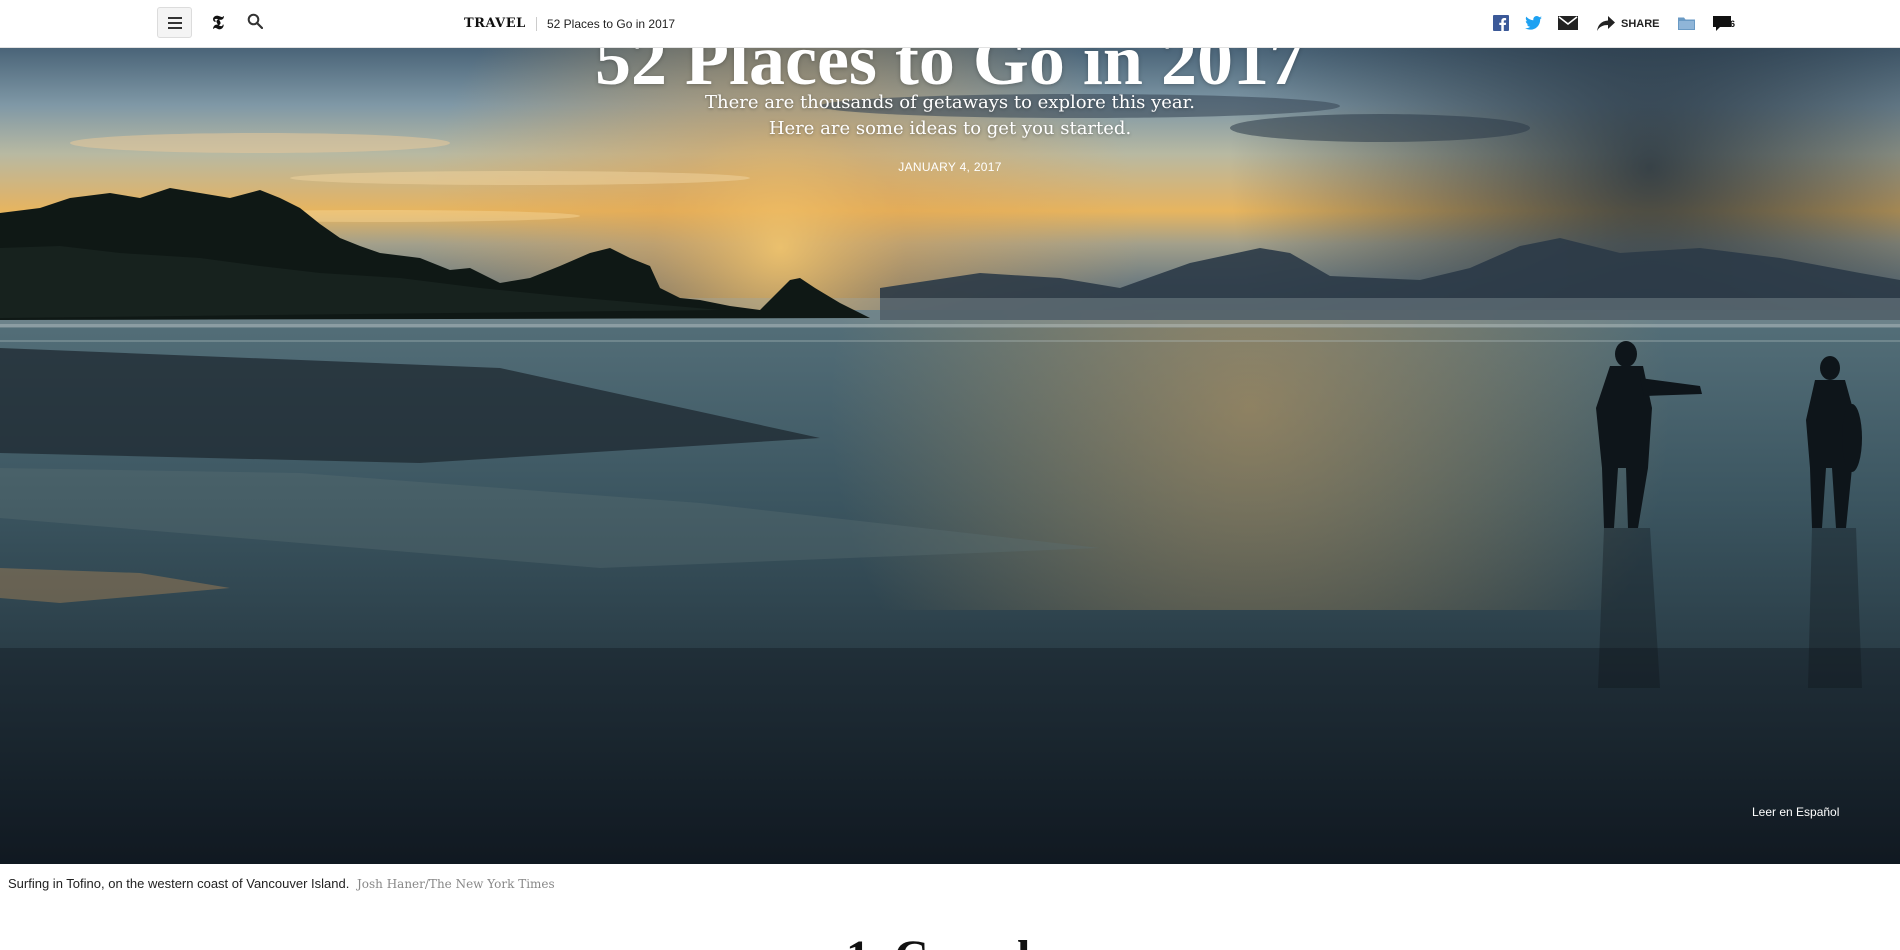  I want to click on comment-count-badge: 6, so click(1732, 24).